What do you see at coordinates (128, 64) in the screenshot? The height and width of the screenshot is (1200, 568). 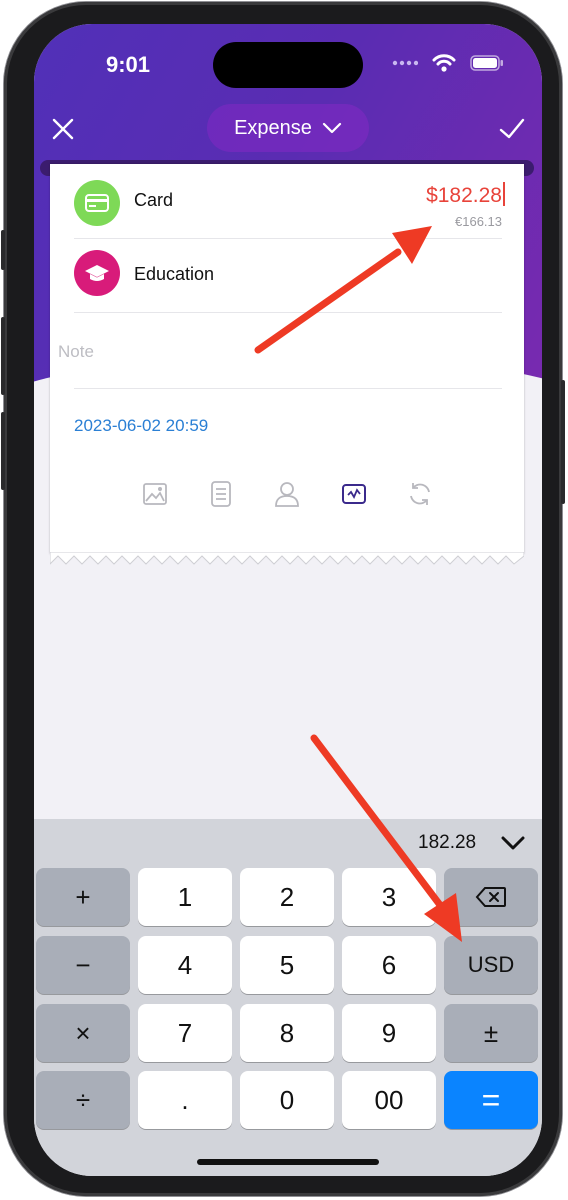 I see `status-time: 9:01` at bounding box center [128, 64].